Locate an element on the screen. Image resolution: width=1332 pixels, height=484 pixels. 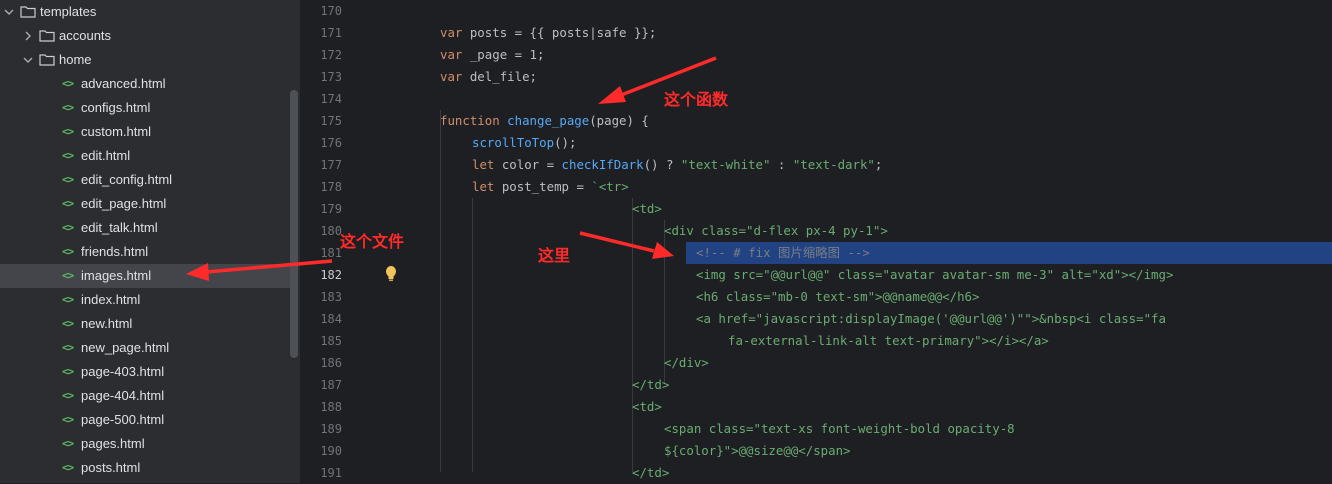
code-line: <div class="d-flex px-4 py-1"> is located at coordinates (776, 231).